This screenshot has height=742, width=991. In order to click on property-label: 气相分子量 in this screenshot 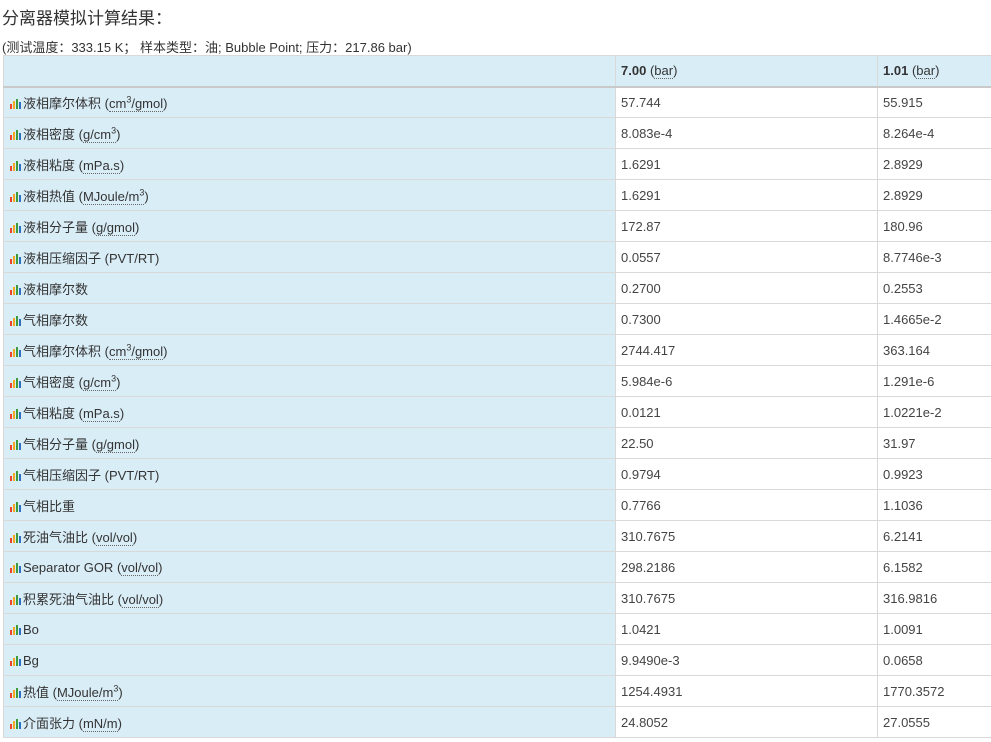, I will do `click(56, 444)`.